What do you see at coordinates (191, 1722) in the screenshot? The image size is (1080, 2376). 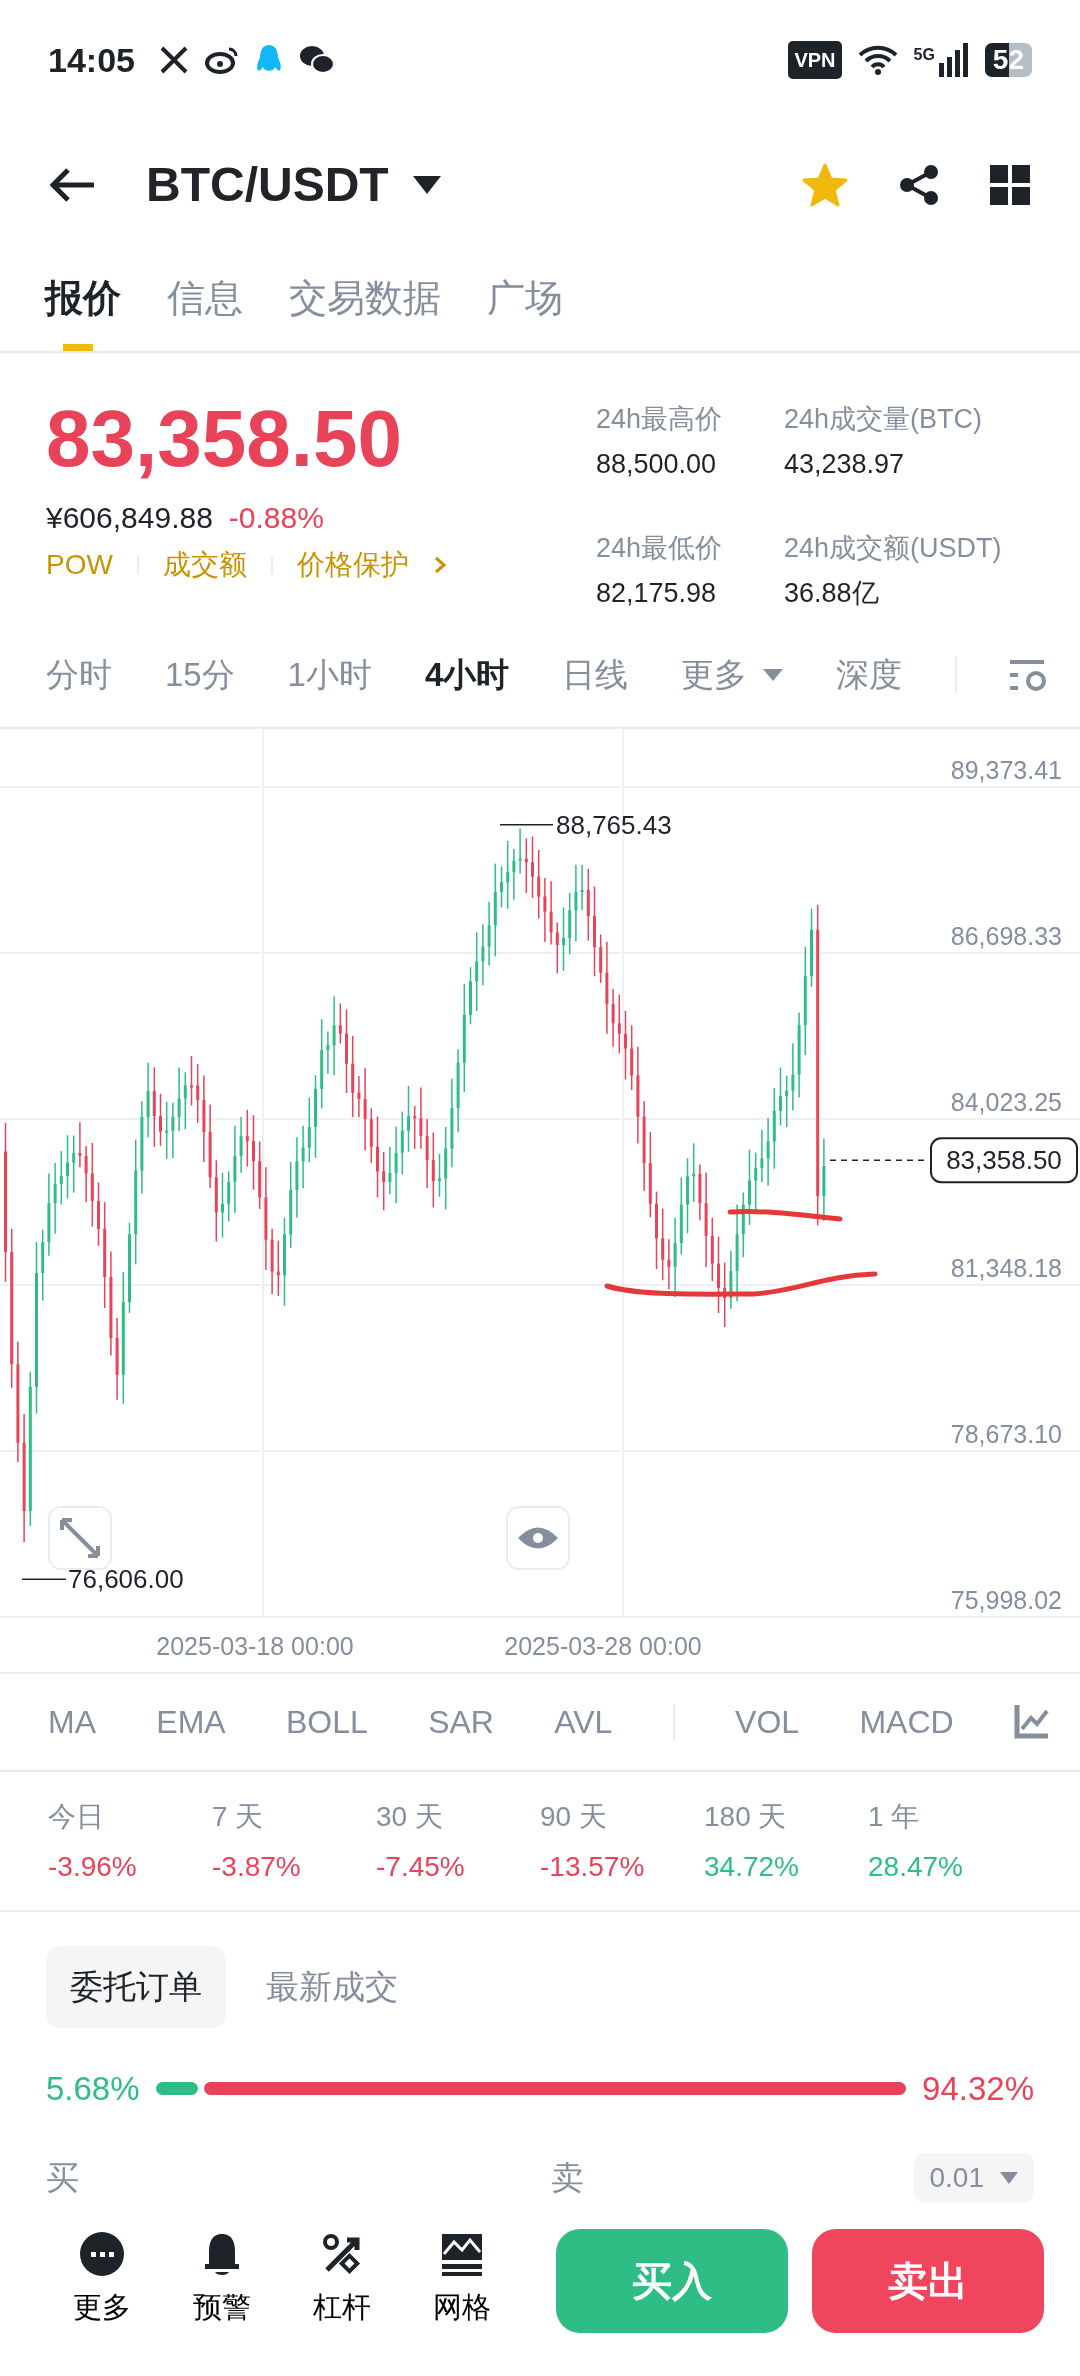 I see `indicator-tab: EMA` at bounding box center [191, 1722].